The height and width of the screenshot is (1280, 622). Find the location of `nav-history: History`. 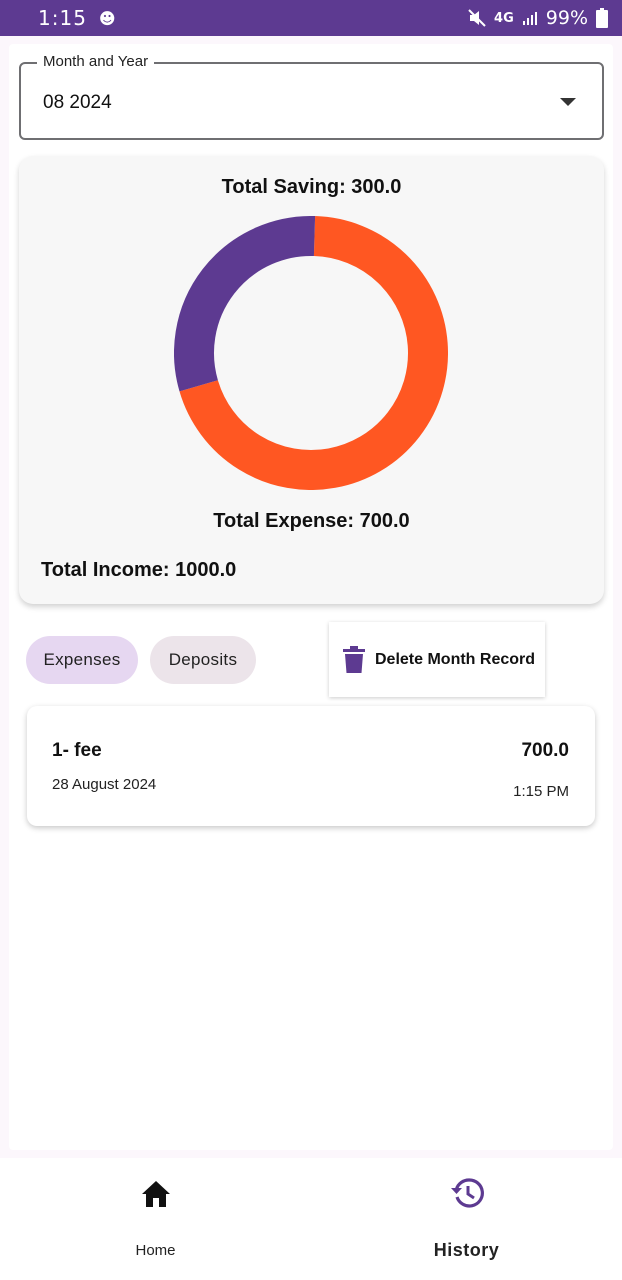

nav-history: History is located at coordinates (466, 1219).